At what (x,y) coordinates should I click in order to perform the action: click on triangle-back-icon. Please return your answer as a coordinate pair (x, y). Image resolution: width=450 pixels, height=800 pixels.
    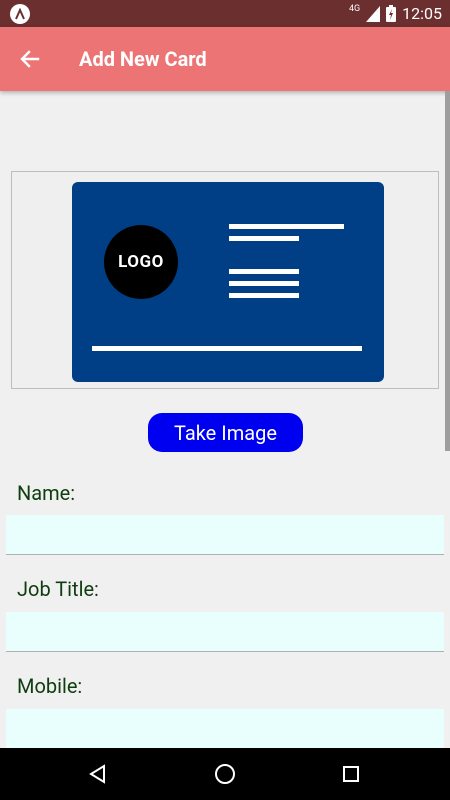
    Looking at the image, I should click on (97, 774).